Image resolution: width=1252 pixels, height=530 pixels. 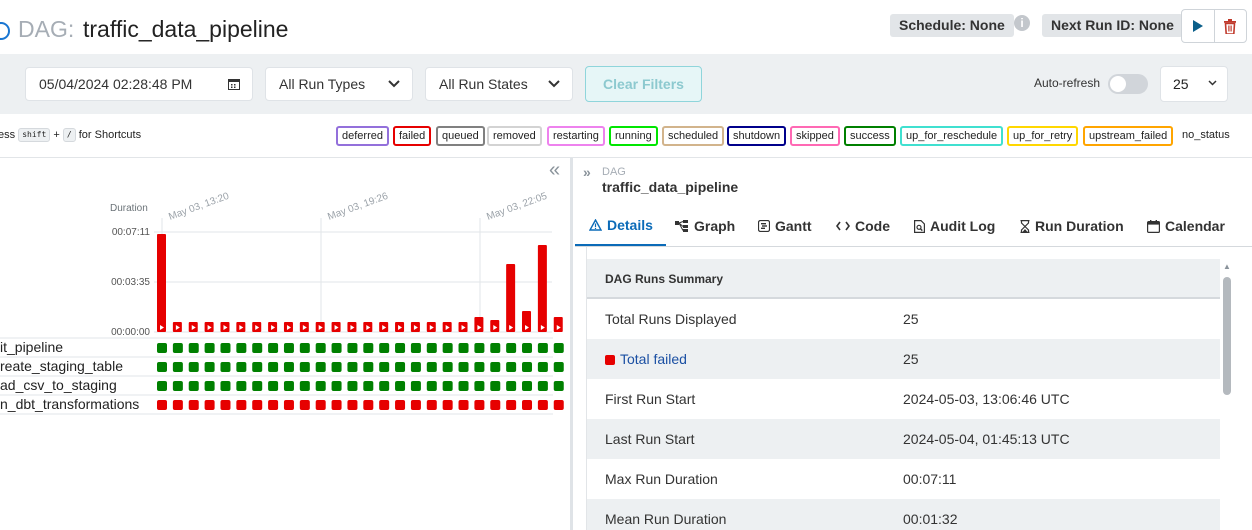 What do you see at coordinates (1128, 84) in the screenshot?
I see `auto-refresh-toggle` at bounding box center [1128, 84].